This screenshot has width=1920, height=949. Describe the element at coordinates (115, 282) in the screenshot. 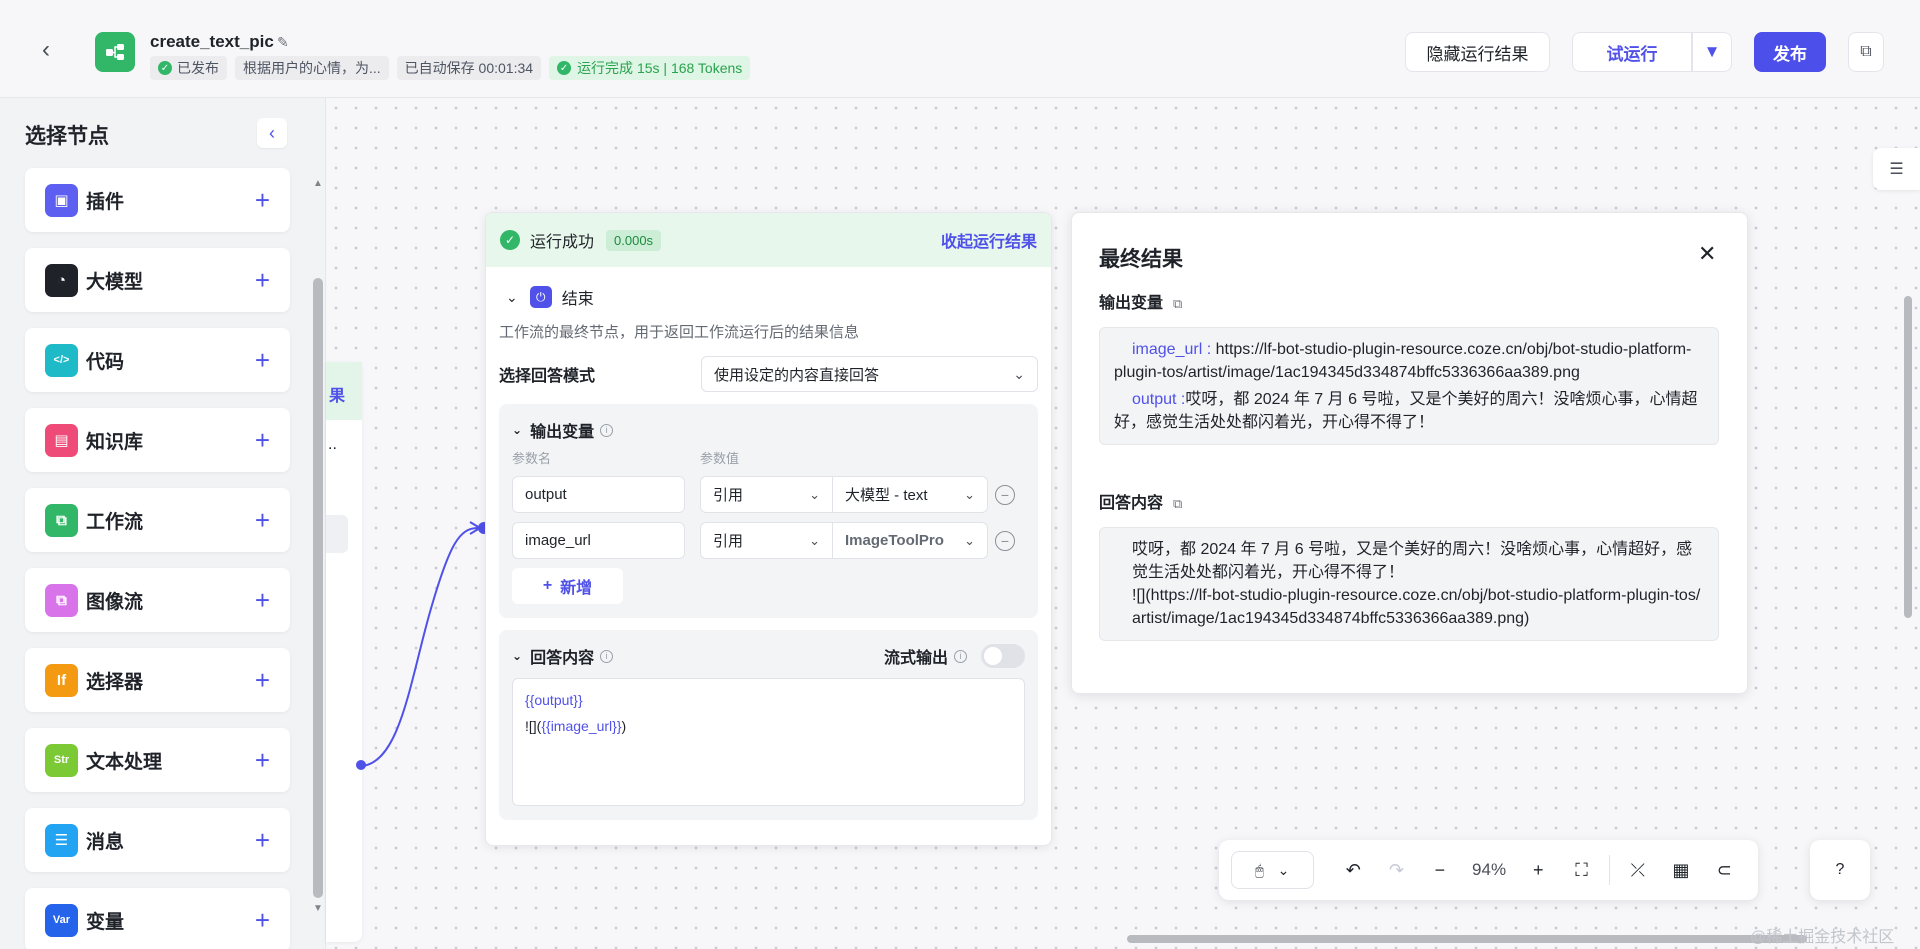

I see `node-item-label: 大模型` at that location.